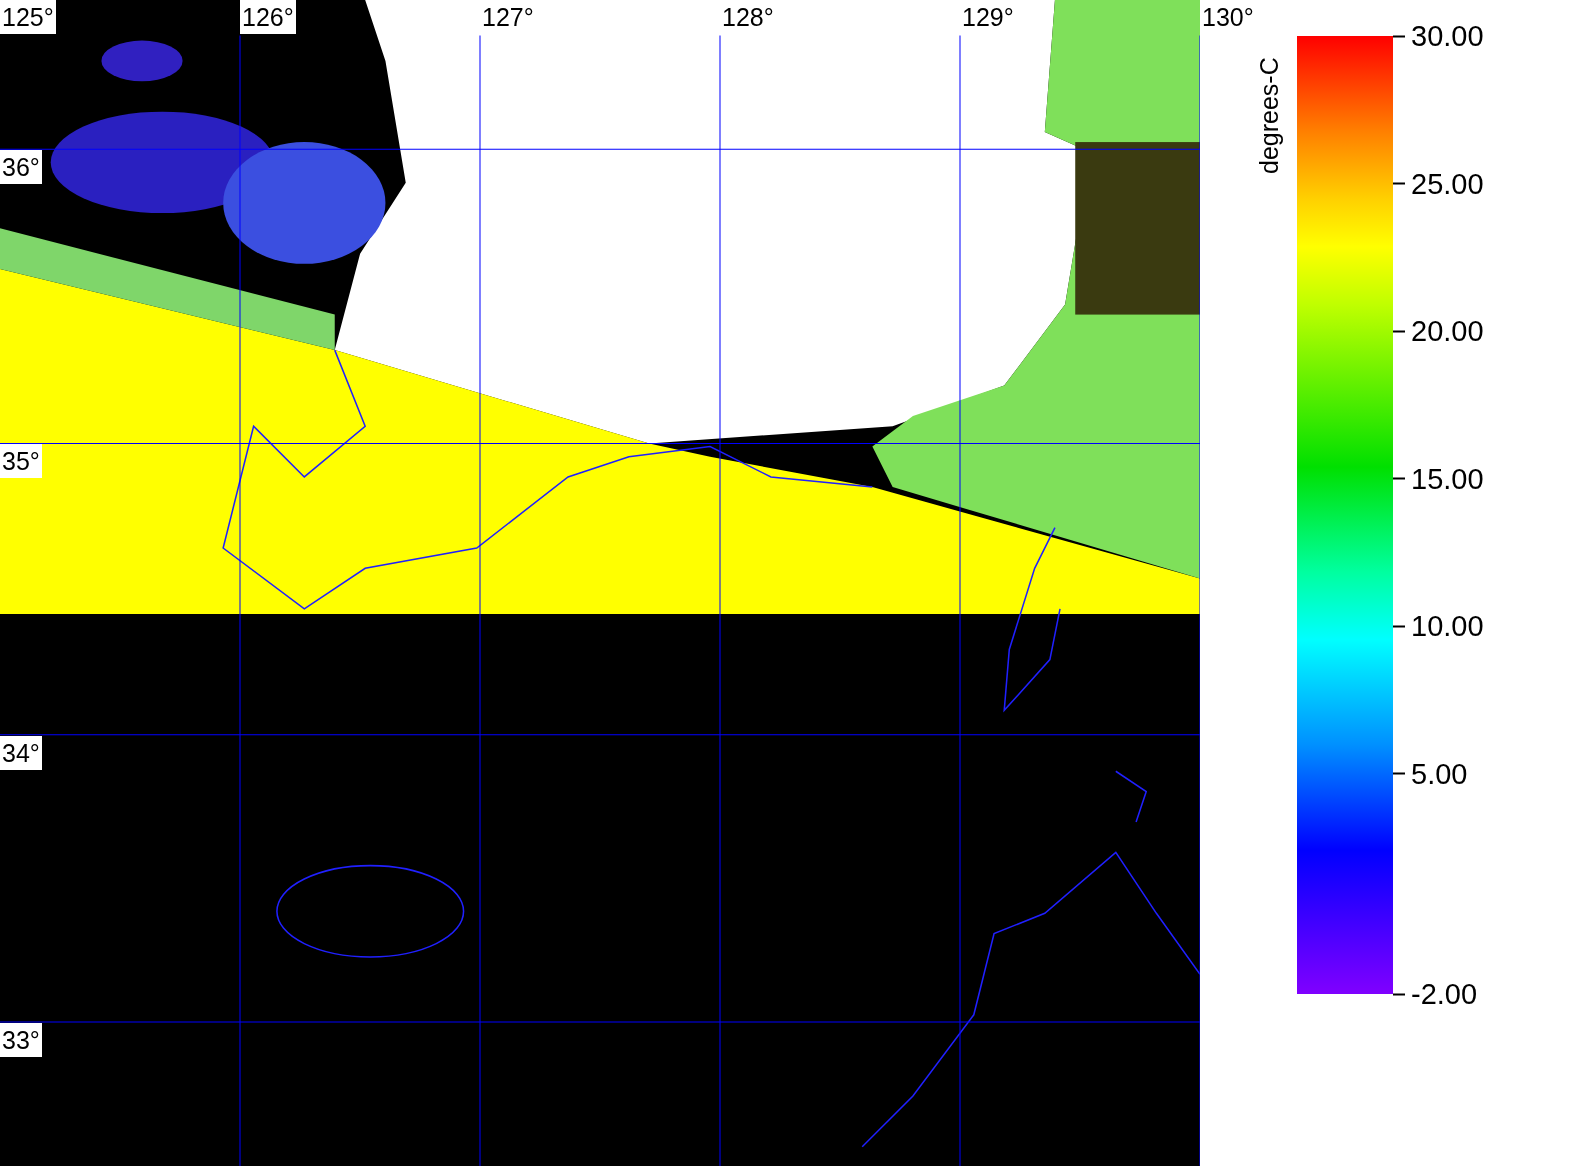 The width and height of the screenshot is (1591, 1166). Describe the element at coordinates (21, 1039) in the screenshot. I see `latitude-label: 33°` at that location.